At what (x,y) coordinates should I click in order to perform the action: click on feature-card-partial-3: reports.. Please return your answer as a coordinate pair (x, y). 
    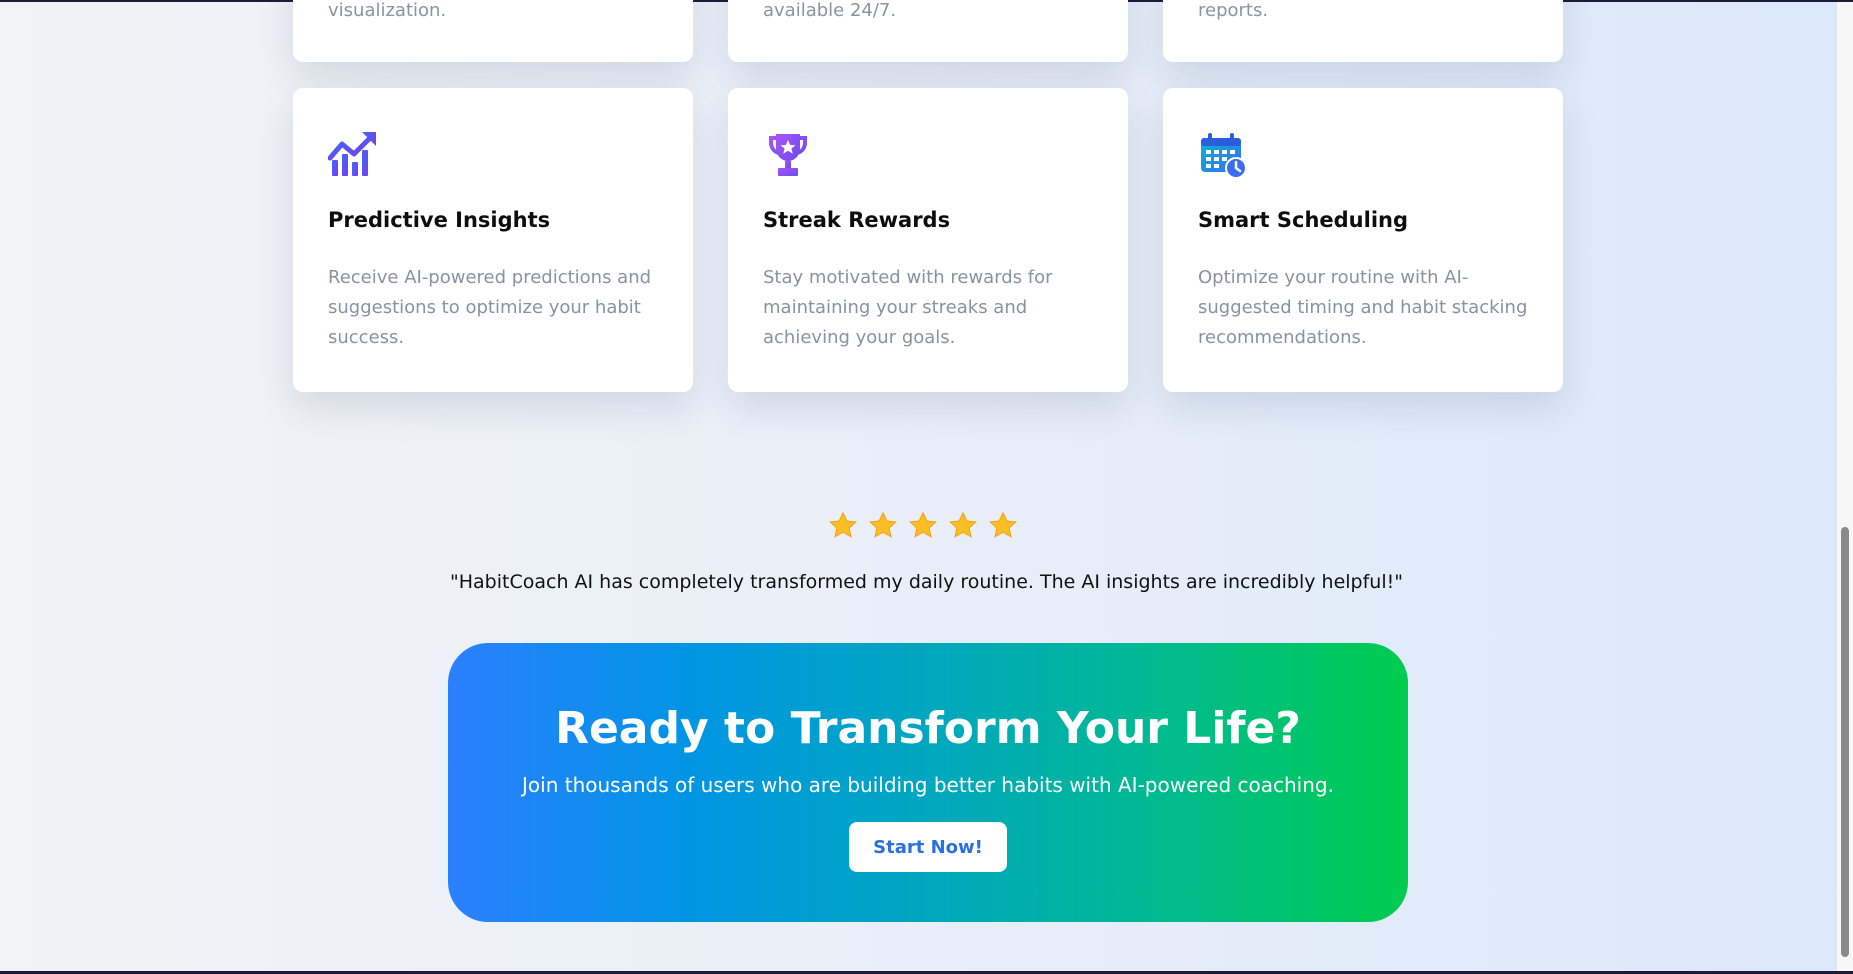
    Looking at the image, I should click on (1363, 31).